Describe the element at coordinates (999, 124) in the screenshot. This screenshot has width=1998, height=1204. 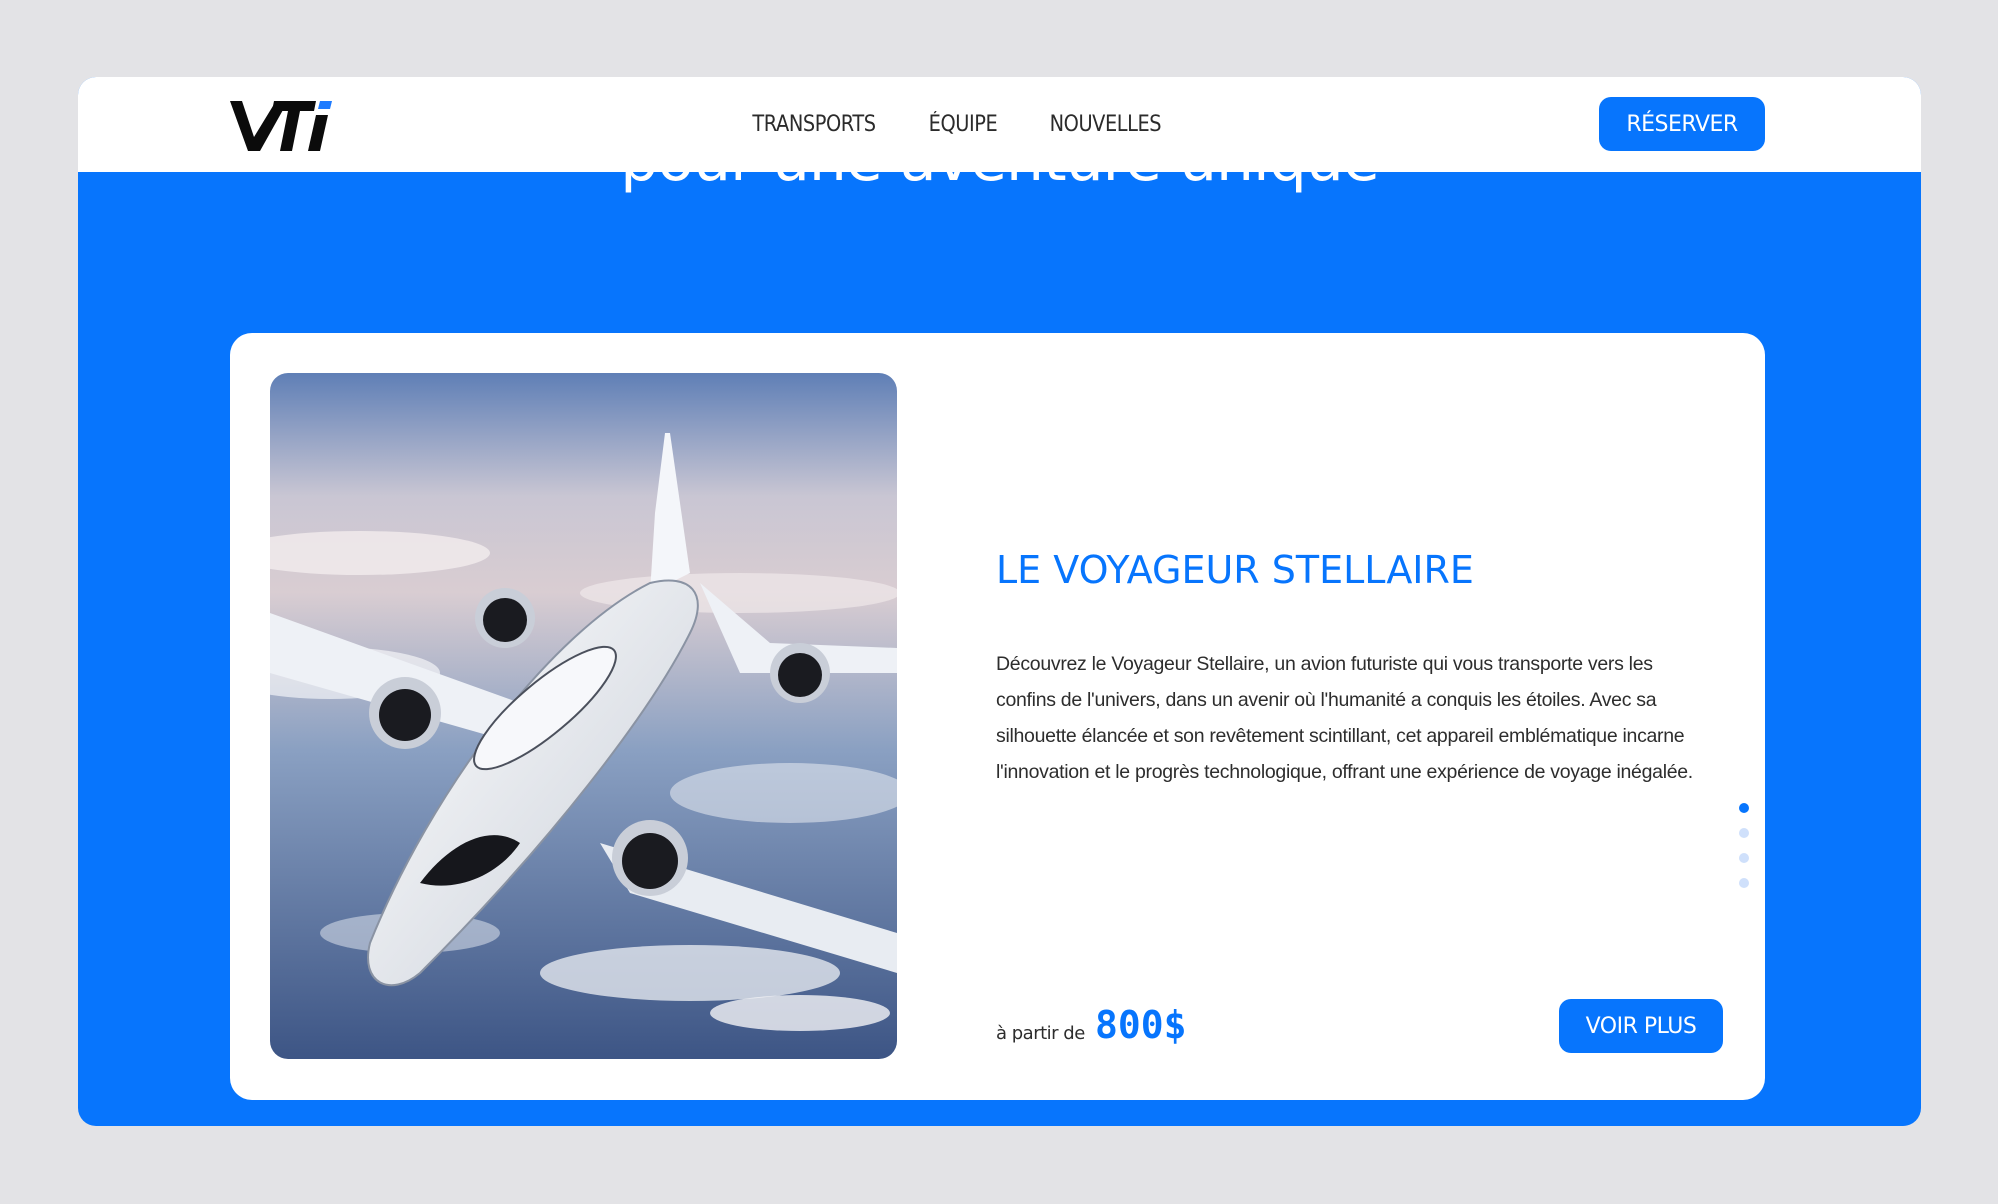
I see `navbar: TRANSPORTS ÉQUIPE NOUVELLES RÉSERVER` at that location.